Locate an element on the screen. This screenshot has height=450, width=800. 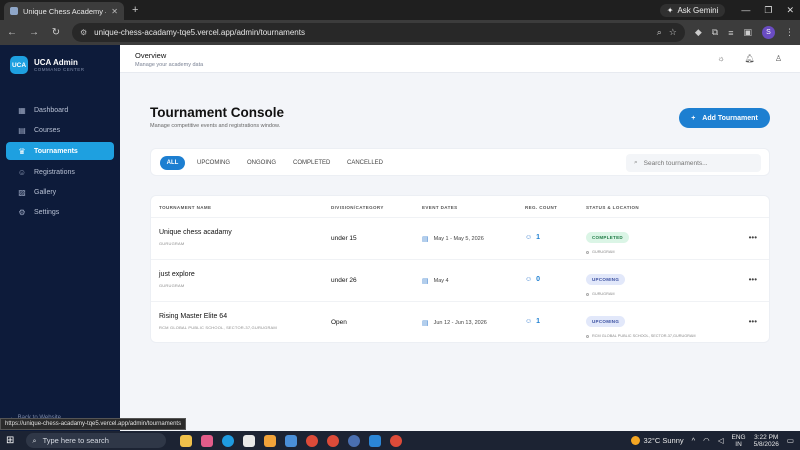
region-code: IN is located at coordinates (738, 444).